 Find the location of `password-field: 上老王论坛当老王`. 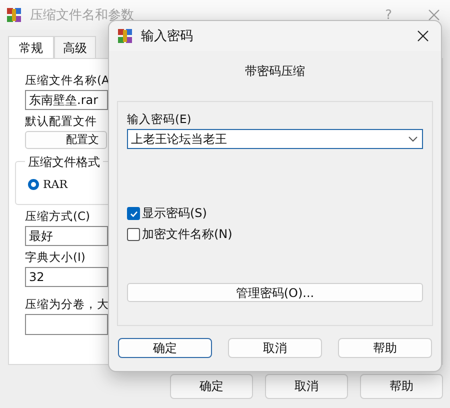

password-field: 上老王论坛当老王 is located at coordinates (275, 139).